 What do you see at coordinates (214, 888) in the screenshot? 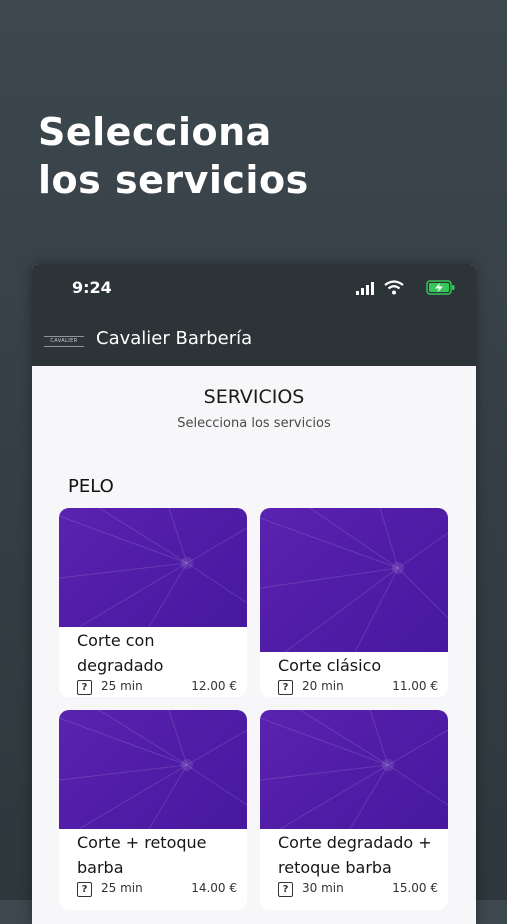
I see `service-price: 14.00 €` at bounding box center [214, 888].